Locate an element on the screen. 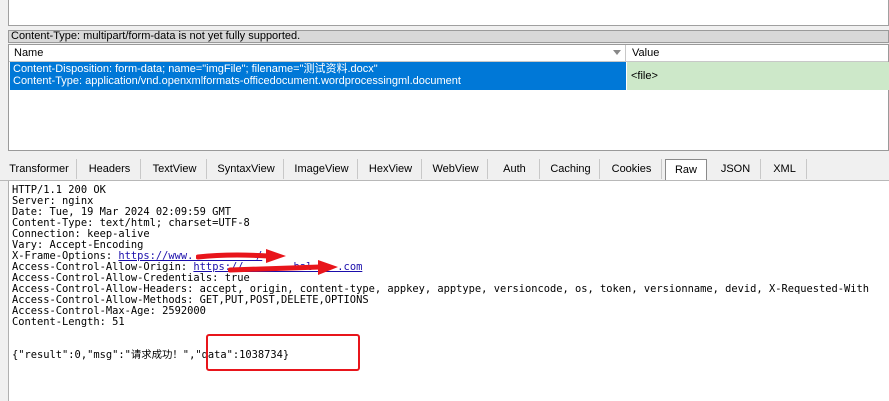 The image size is (889, 401). row-value-text: <file> is located at coordinates (644, 76).